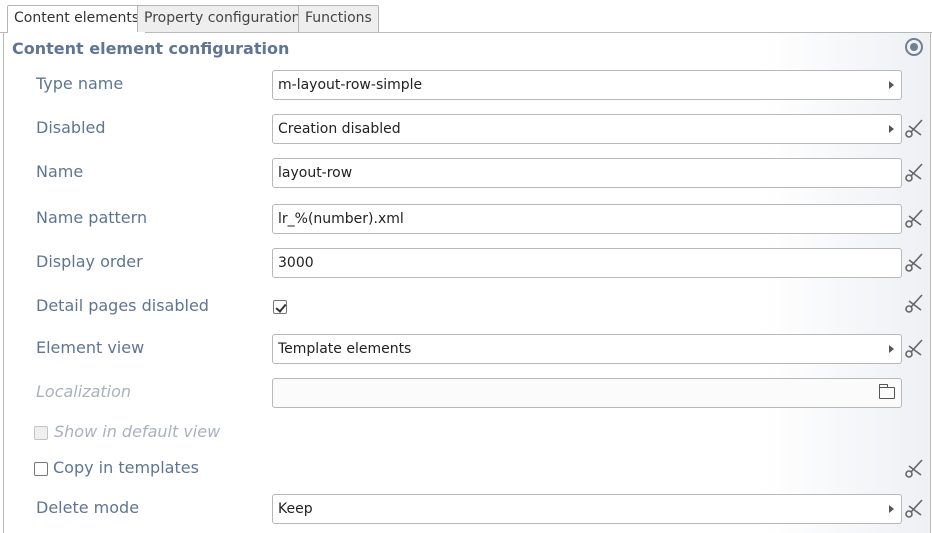 This screenshot has width=932, height=533. I want to click on name-label: Name, so click(60, 171).